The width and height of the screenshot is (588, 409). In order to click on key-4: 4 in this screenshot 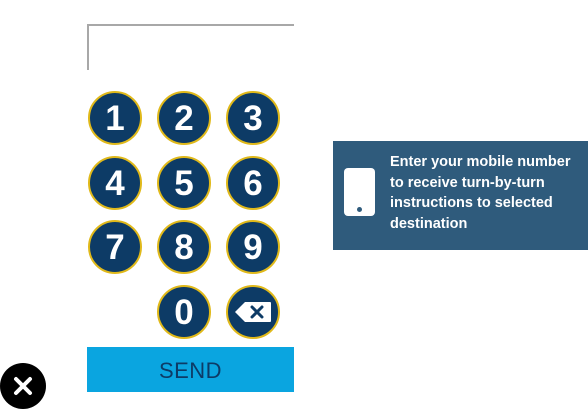, I will do `click(115, 183)`.